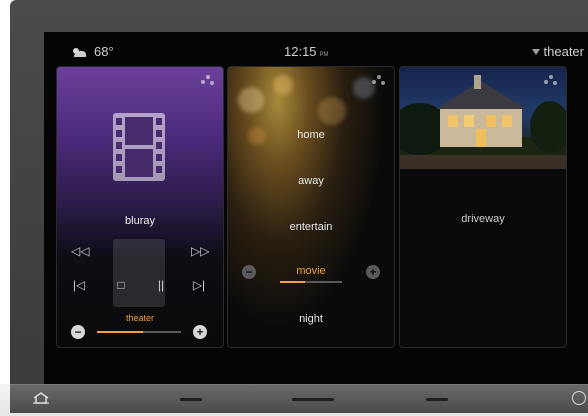 The width and height of the screenshot is (588, 416). Describe the element at coordinates (300, 51) in the screenshot. I see `time: 12:15` at that location.